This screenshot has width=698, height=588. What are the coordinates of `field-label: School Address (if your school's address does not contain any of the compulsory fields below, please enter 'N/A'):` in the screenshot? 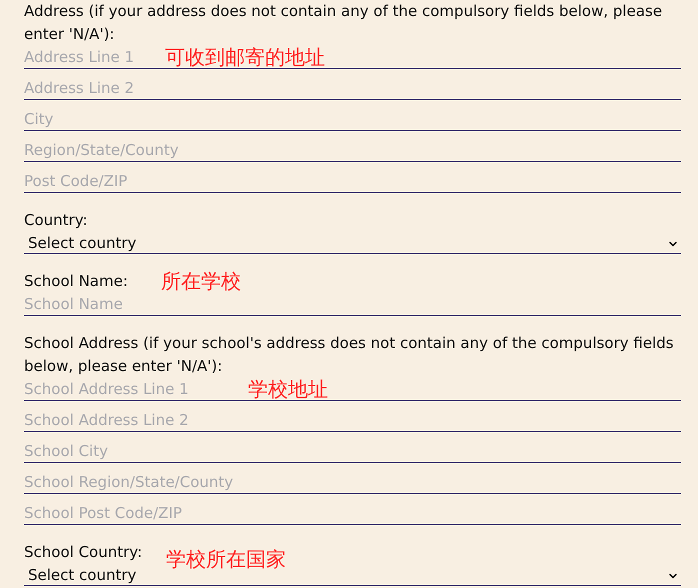 It's located at (349, 355).